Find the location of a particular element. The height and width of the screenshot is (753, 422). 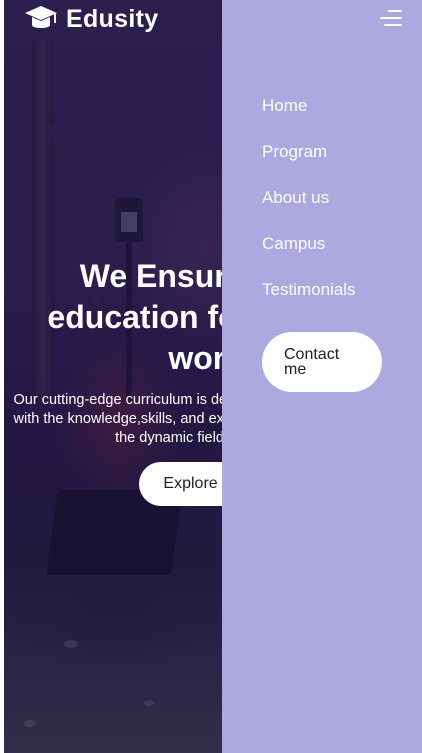

contact-me-button: Contact me is located at coordinates (322, 362).